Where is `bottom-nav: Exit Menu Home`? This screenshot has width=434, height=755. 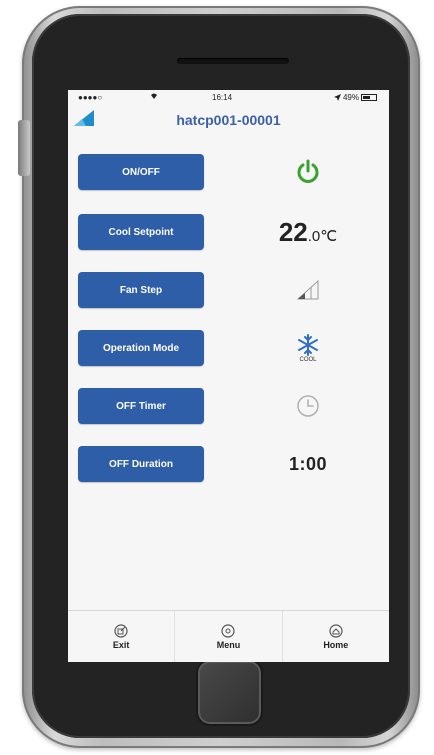
bottom-nav: Exit Menu Home is located at coordinates (228, 636).